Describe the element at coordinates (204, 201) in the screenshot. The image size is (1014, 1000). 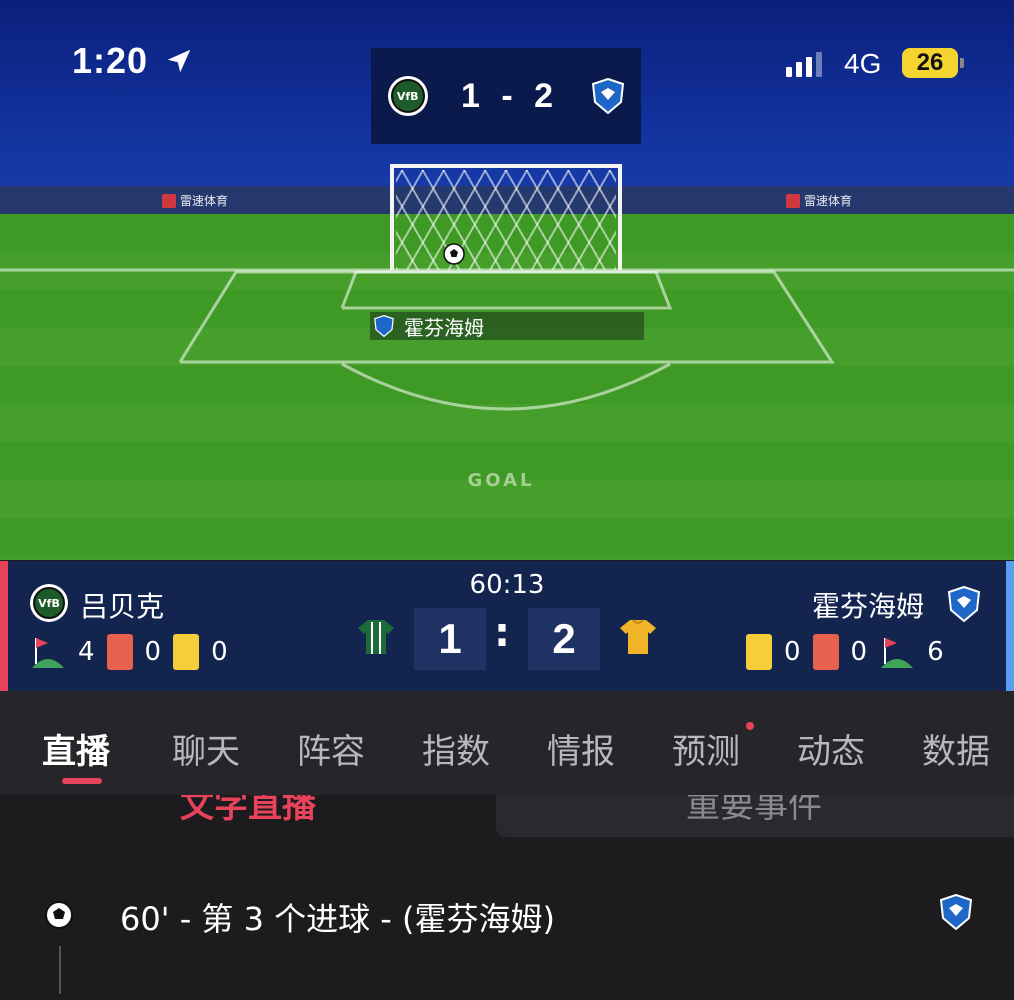
I see `ad-board-left-text: 雷速体育` at that location.